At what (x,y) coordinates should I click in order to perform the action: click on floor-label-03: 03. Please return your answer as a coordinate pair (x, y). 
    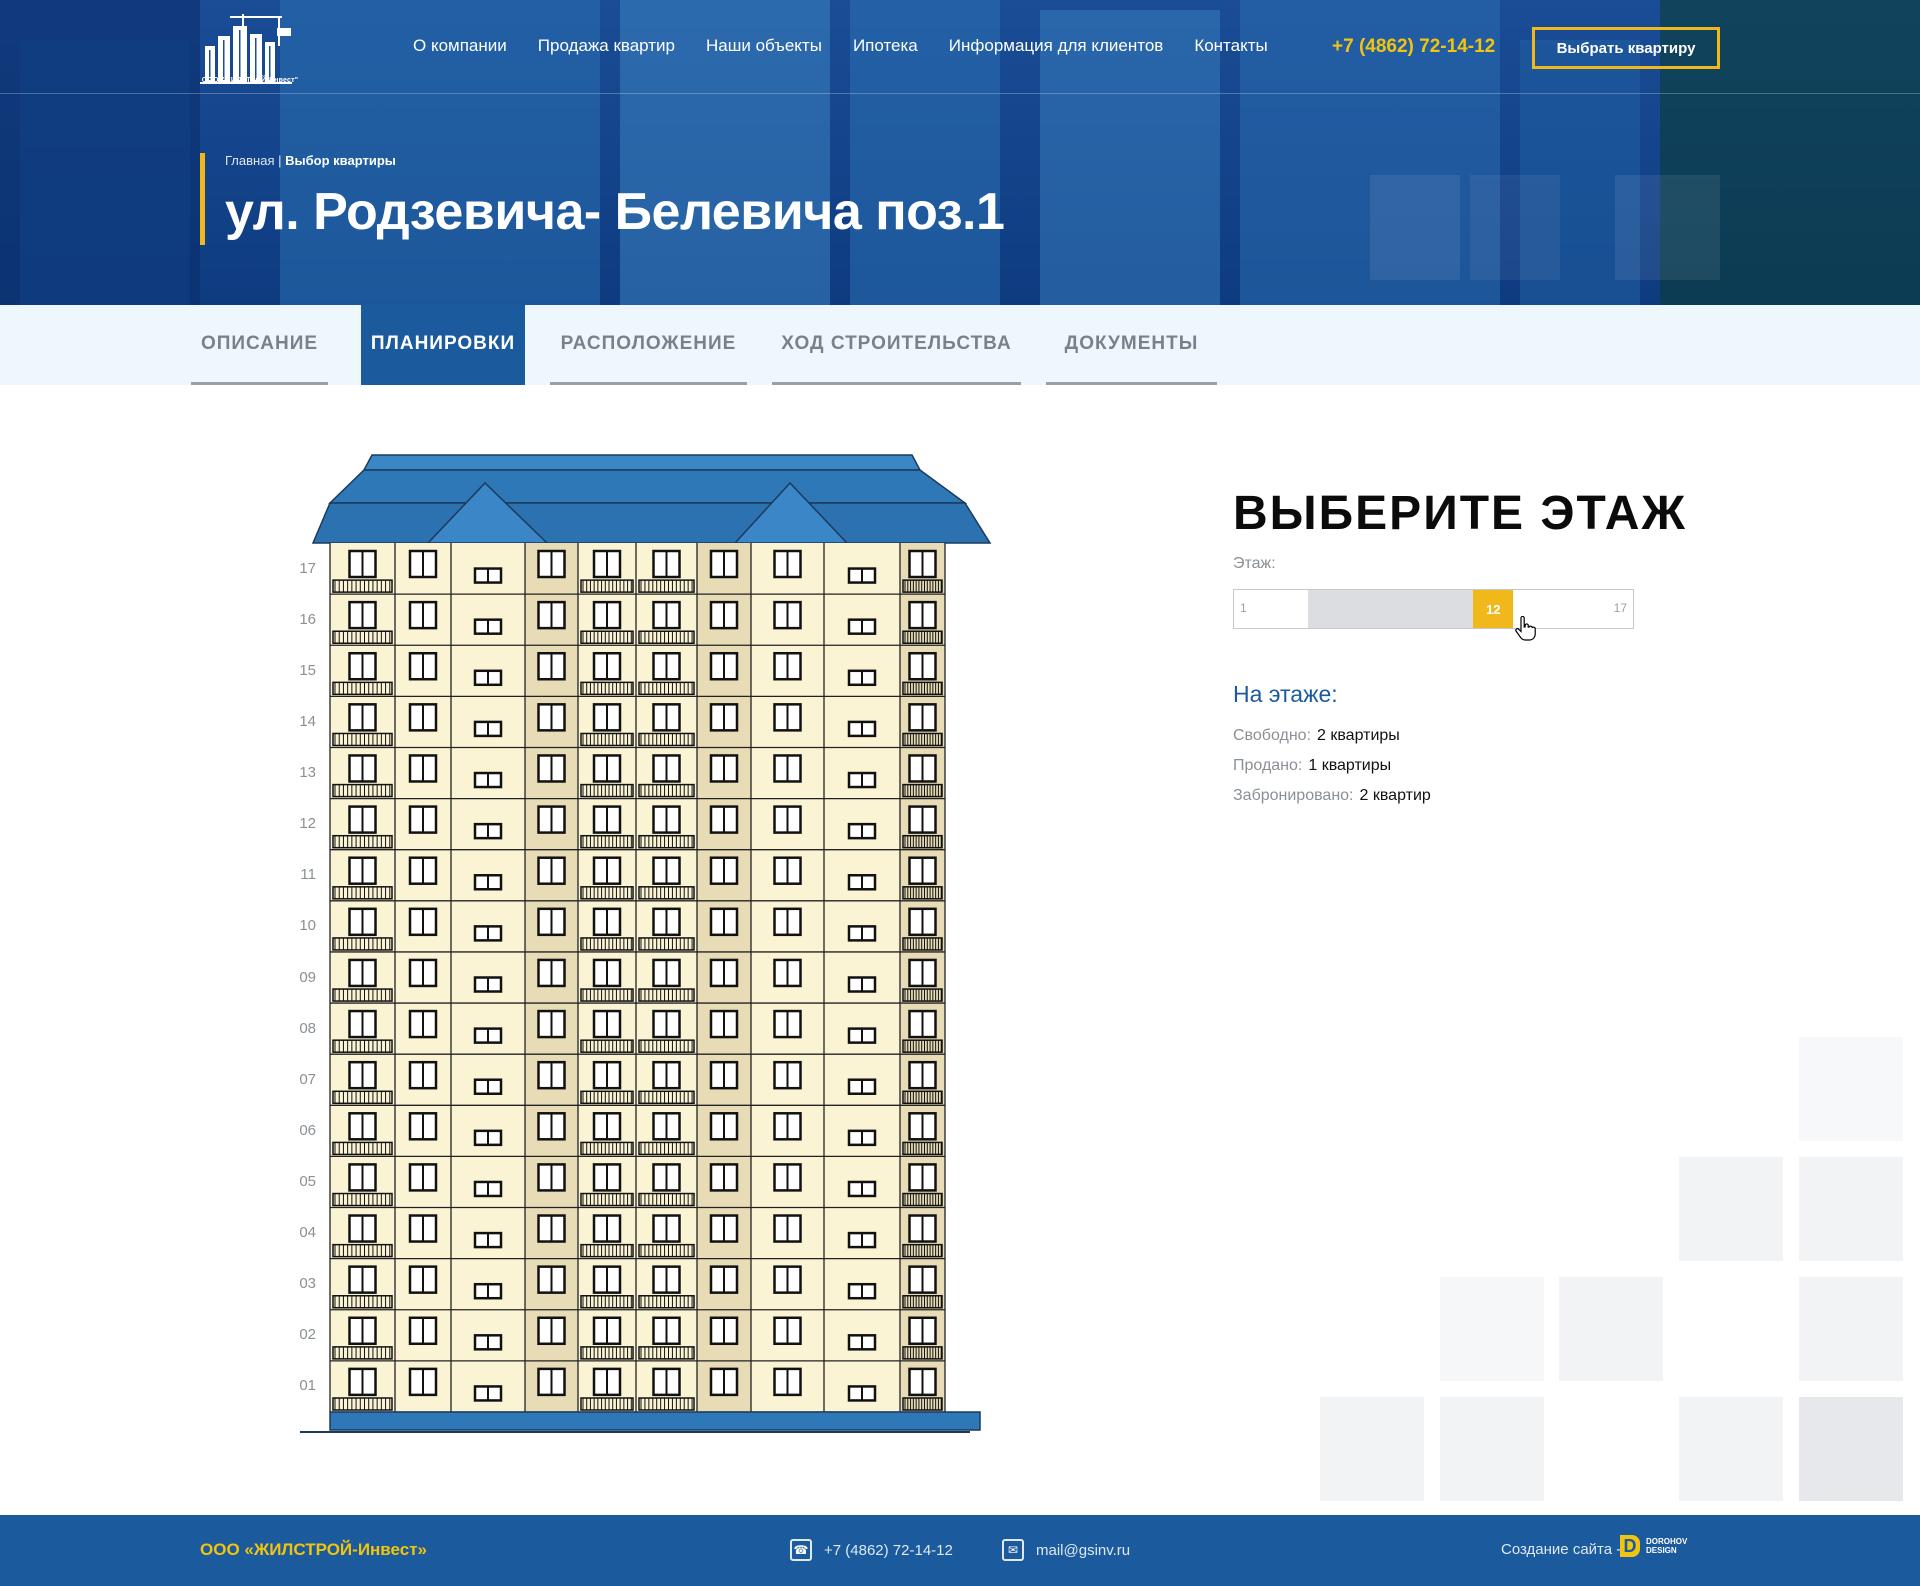
    Looking at the image, I should click on (303, 1283).